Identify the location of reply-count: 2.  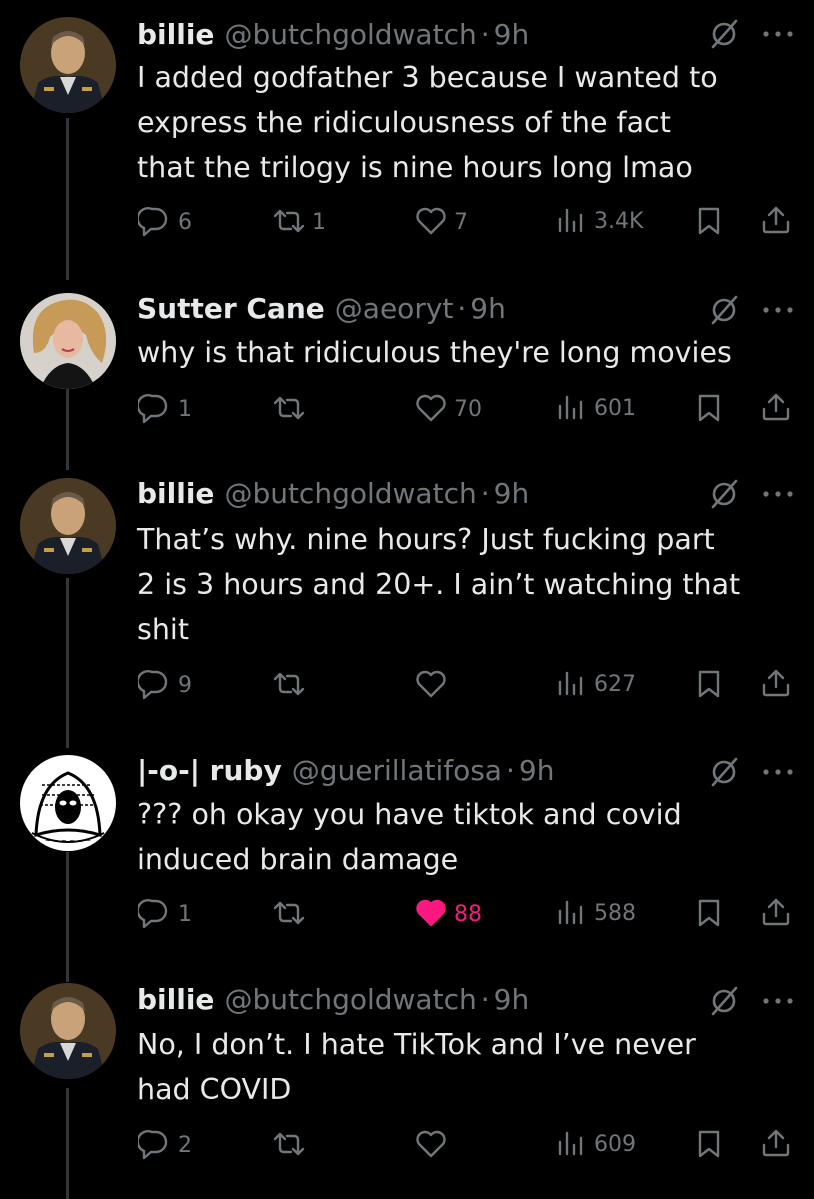
(185, 1145).